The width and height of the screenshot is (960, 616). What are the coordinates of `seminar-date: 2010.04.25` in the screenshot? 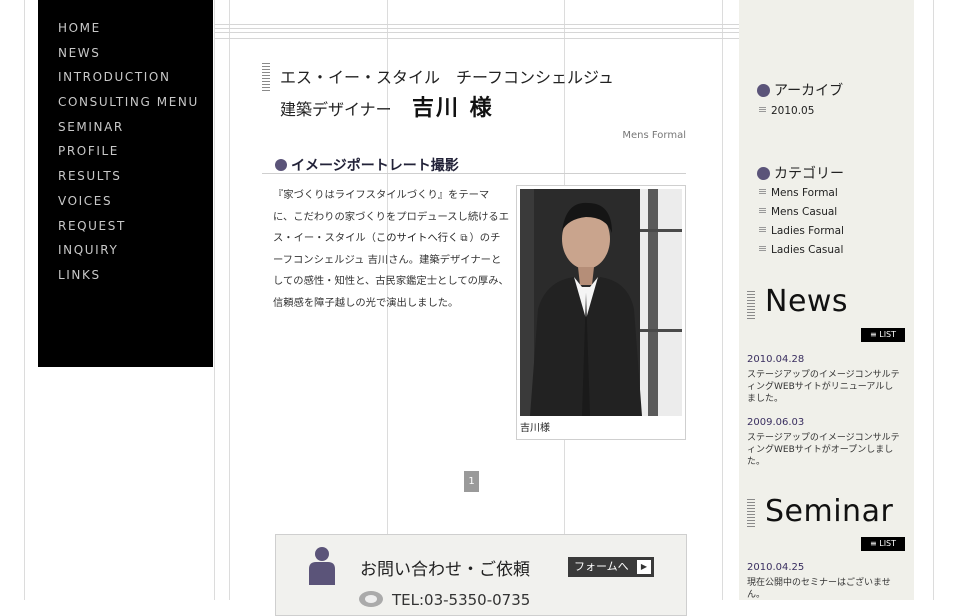 It's located at (775, 567).